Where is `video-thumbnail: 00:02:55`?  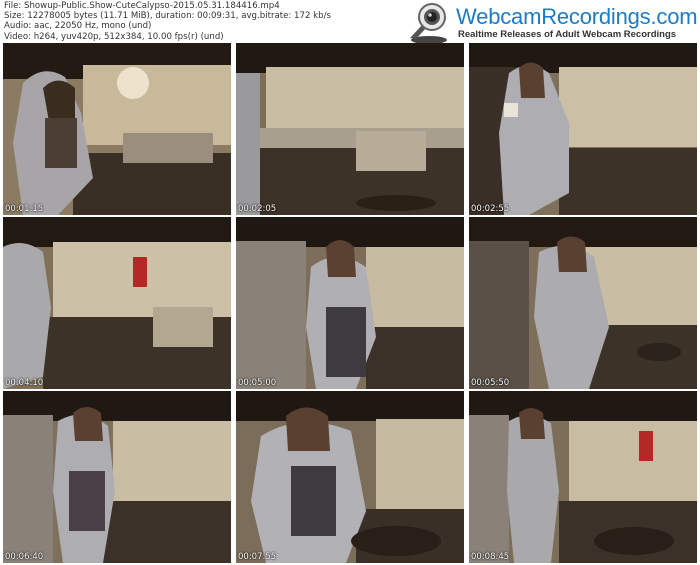
video-thumbnail: 00:02:55 is located at coordinates (583, 129).